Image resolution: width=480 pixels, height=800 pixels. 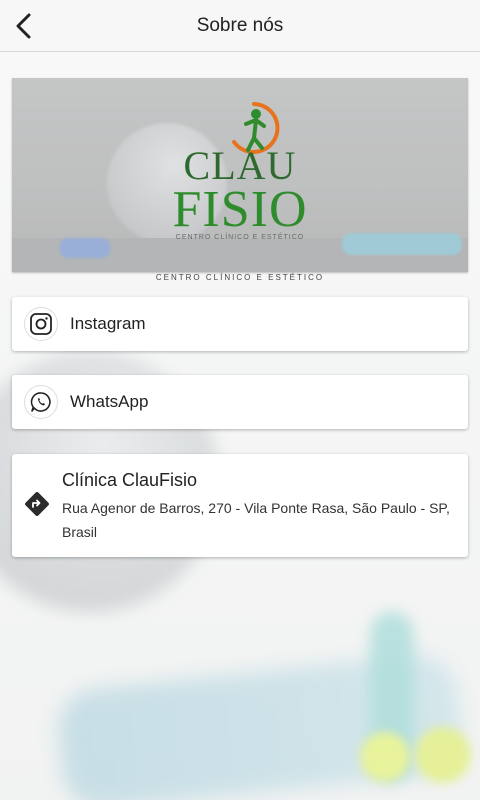 I want to click on page-title: Sobre nós, so click(x=240, y=25).